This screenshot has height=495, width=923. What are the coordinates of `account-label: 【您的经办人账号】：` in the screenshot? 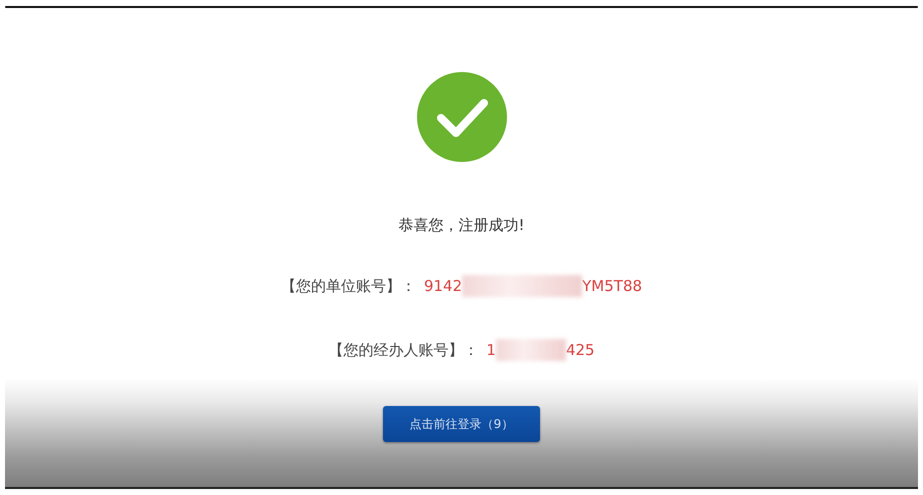 It's located at (403, 350).